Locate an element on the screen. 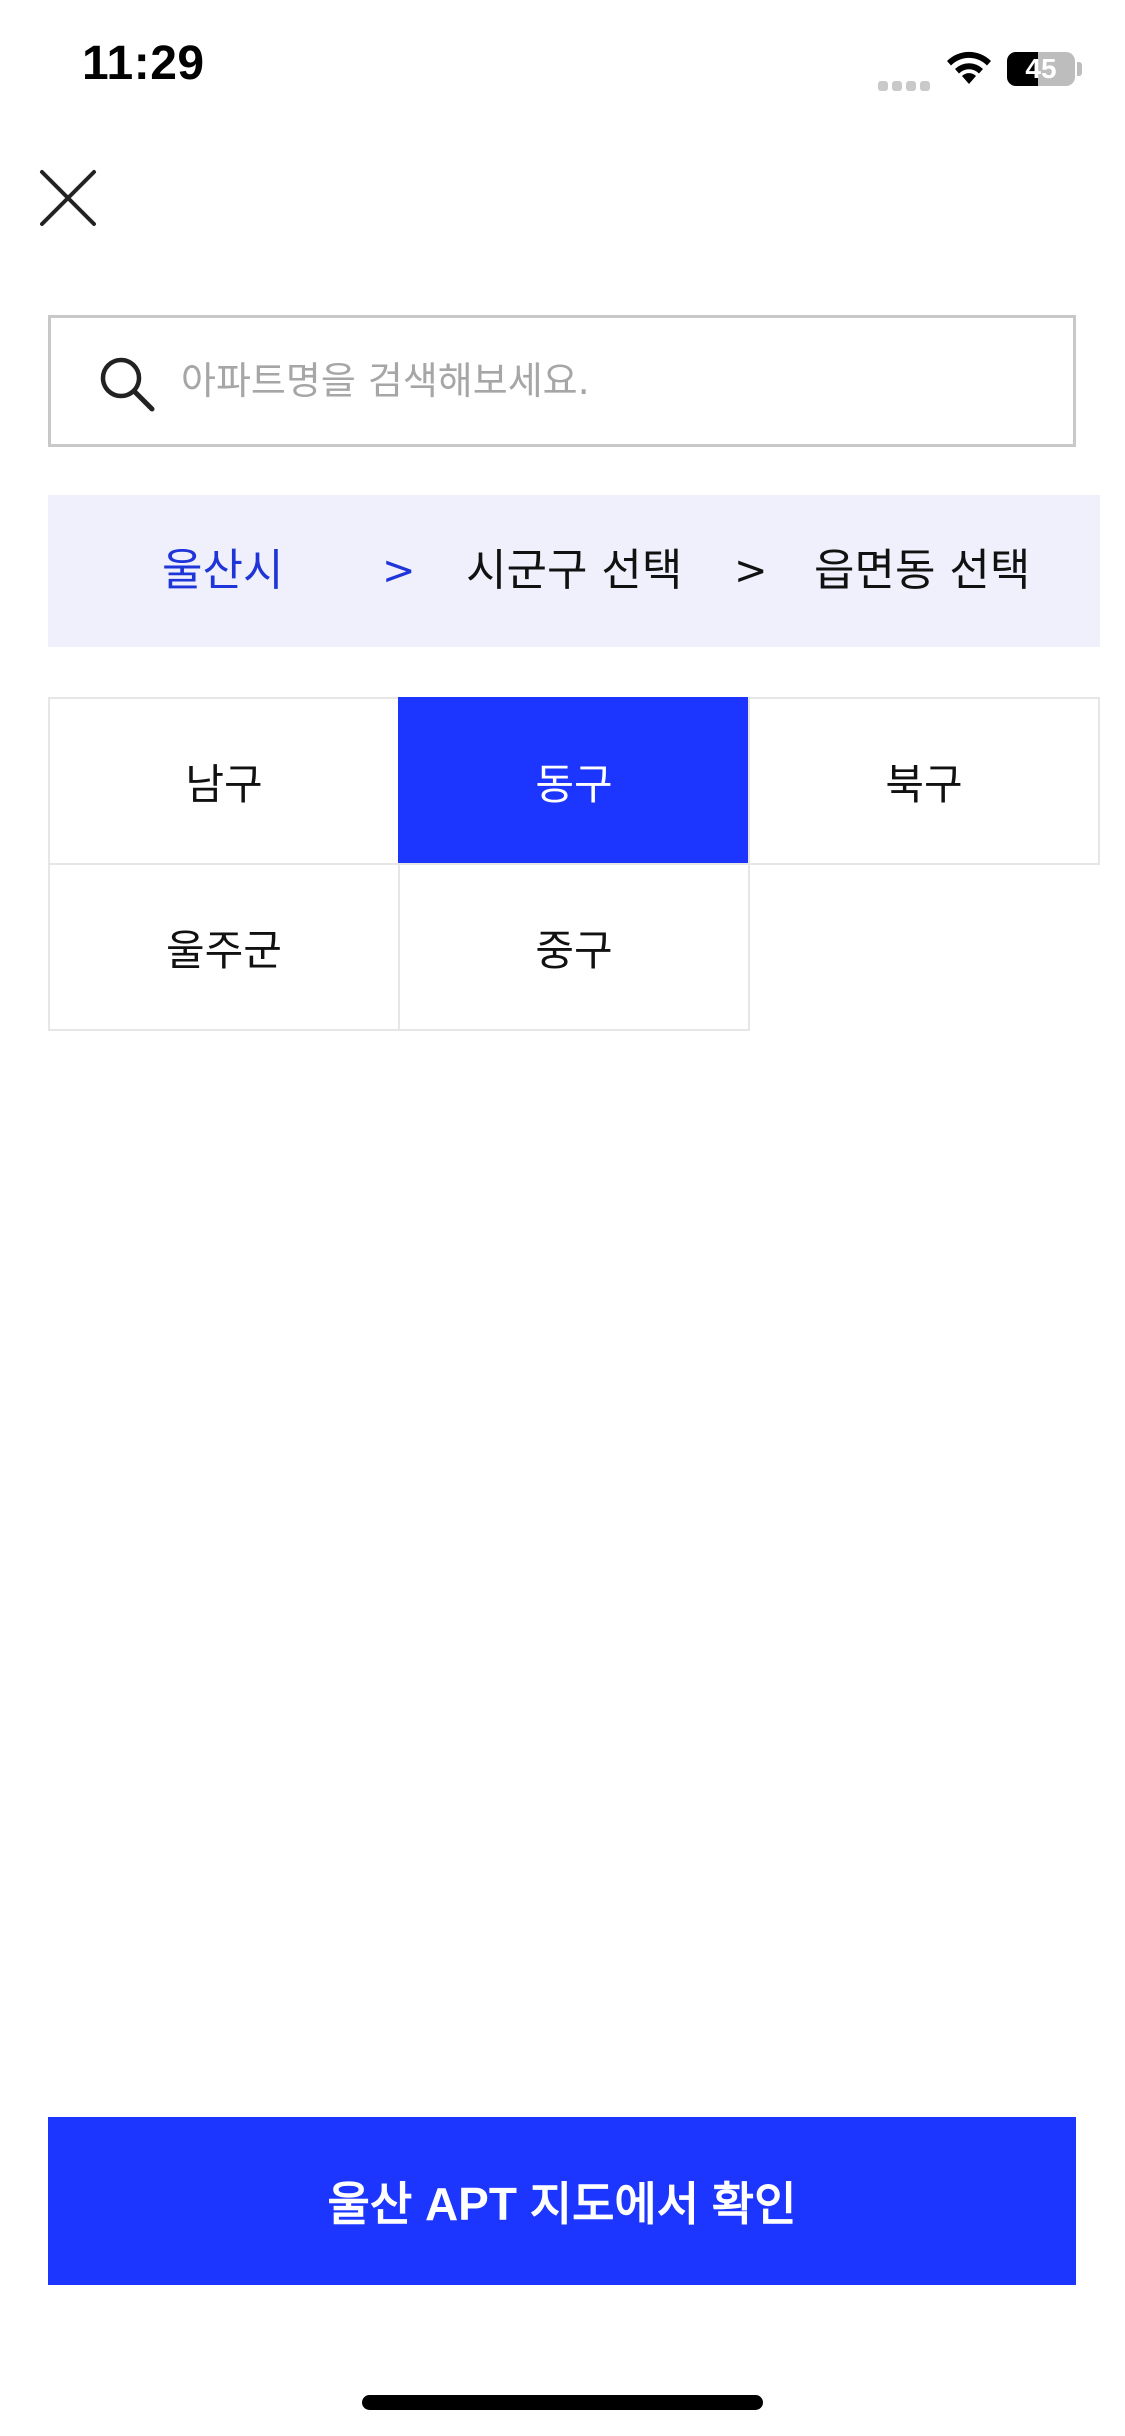  district-option: 중구 is located at coordinates (574, 947).